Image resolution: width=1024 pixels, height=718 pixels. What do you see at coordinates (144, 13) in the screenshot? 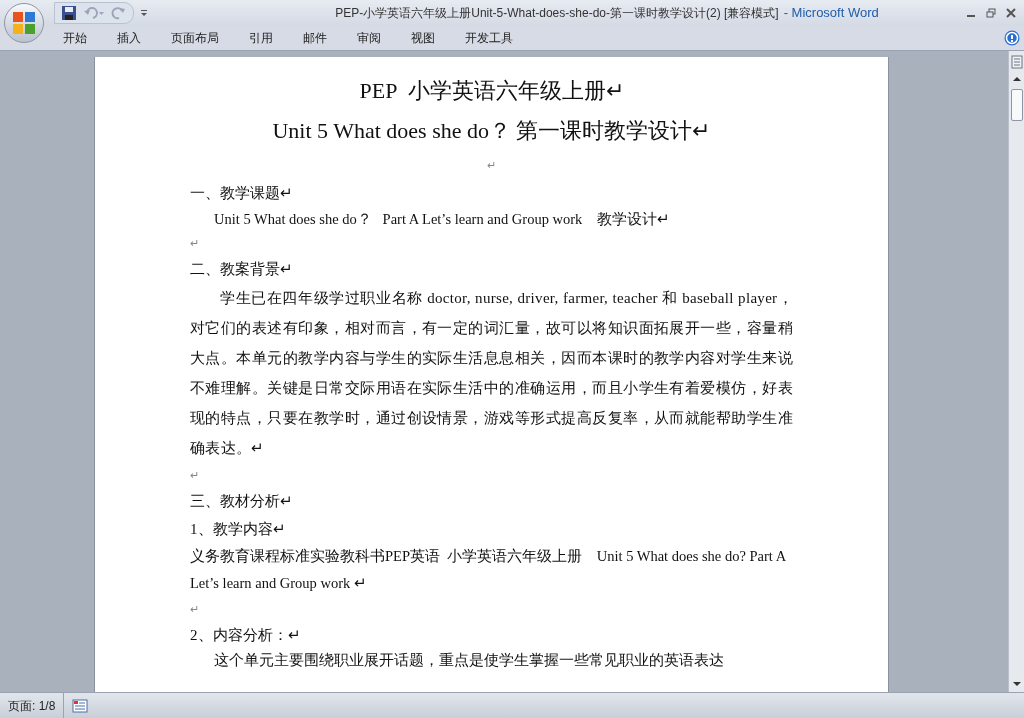
I see `customize-toolbar-icon` at bounding box center [144, 13].